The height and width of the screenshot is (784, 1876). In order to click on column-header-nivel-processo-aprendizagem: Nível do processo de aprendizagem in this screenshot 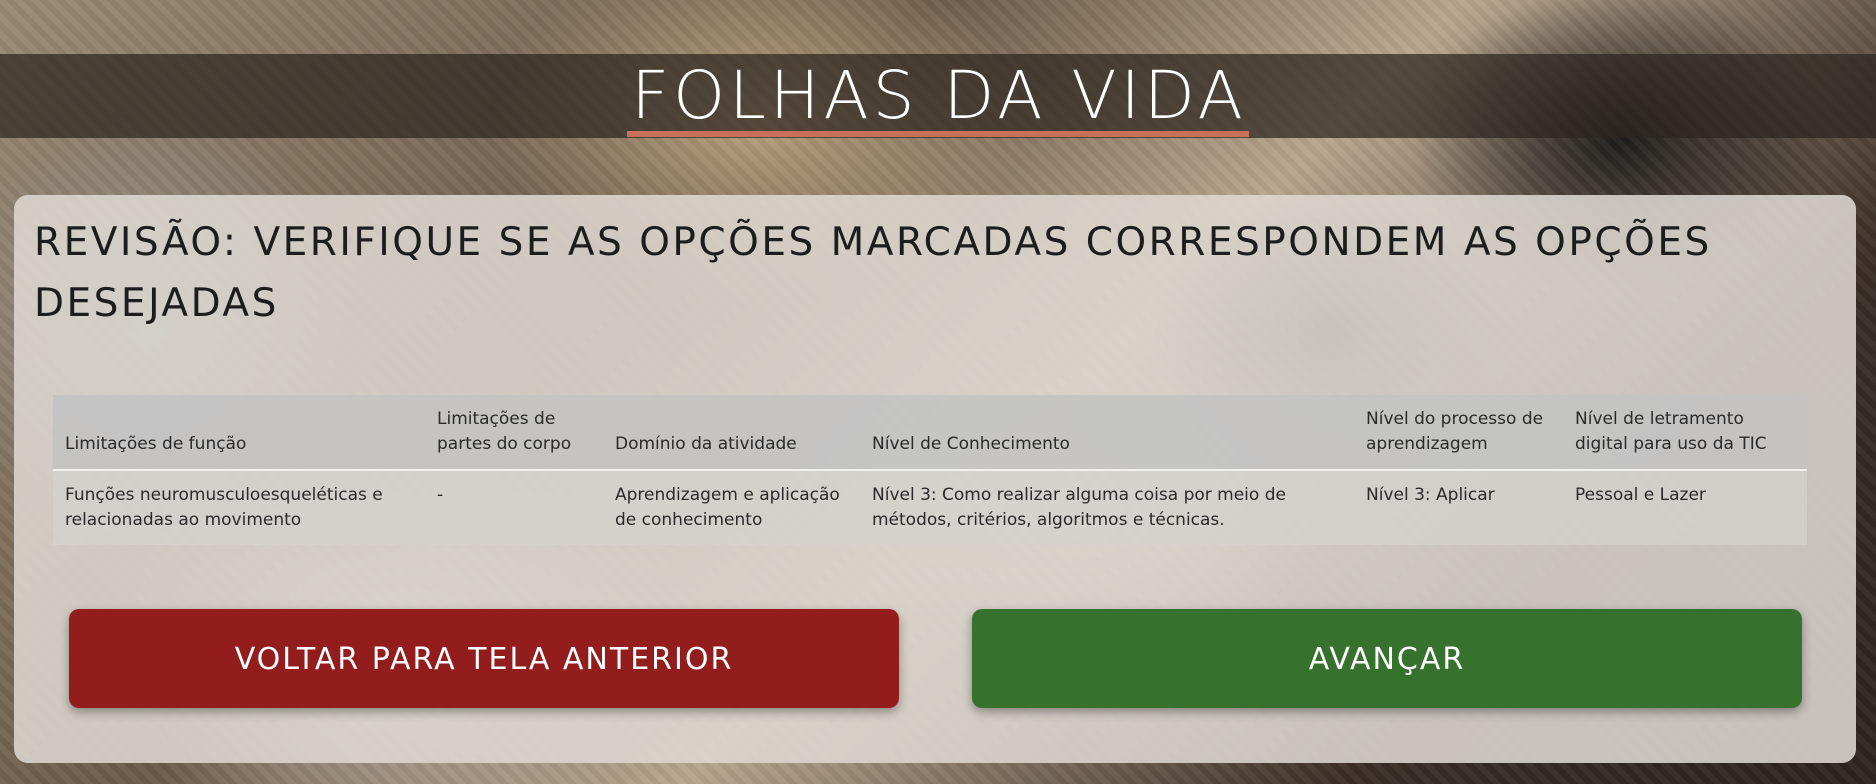, I will do `click(1458, 433)`.